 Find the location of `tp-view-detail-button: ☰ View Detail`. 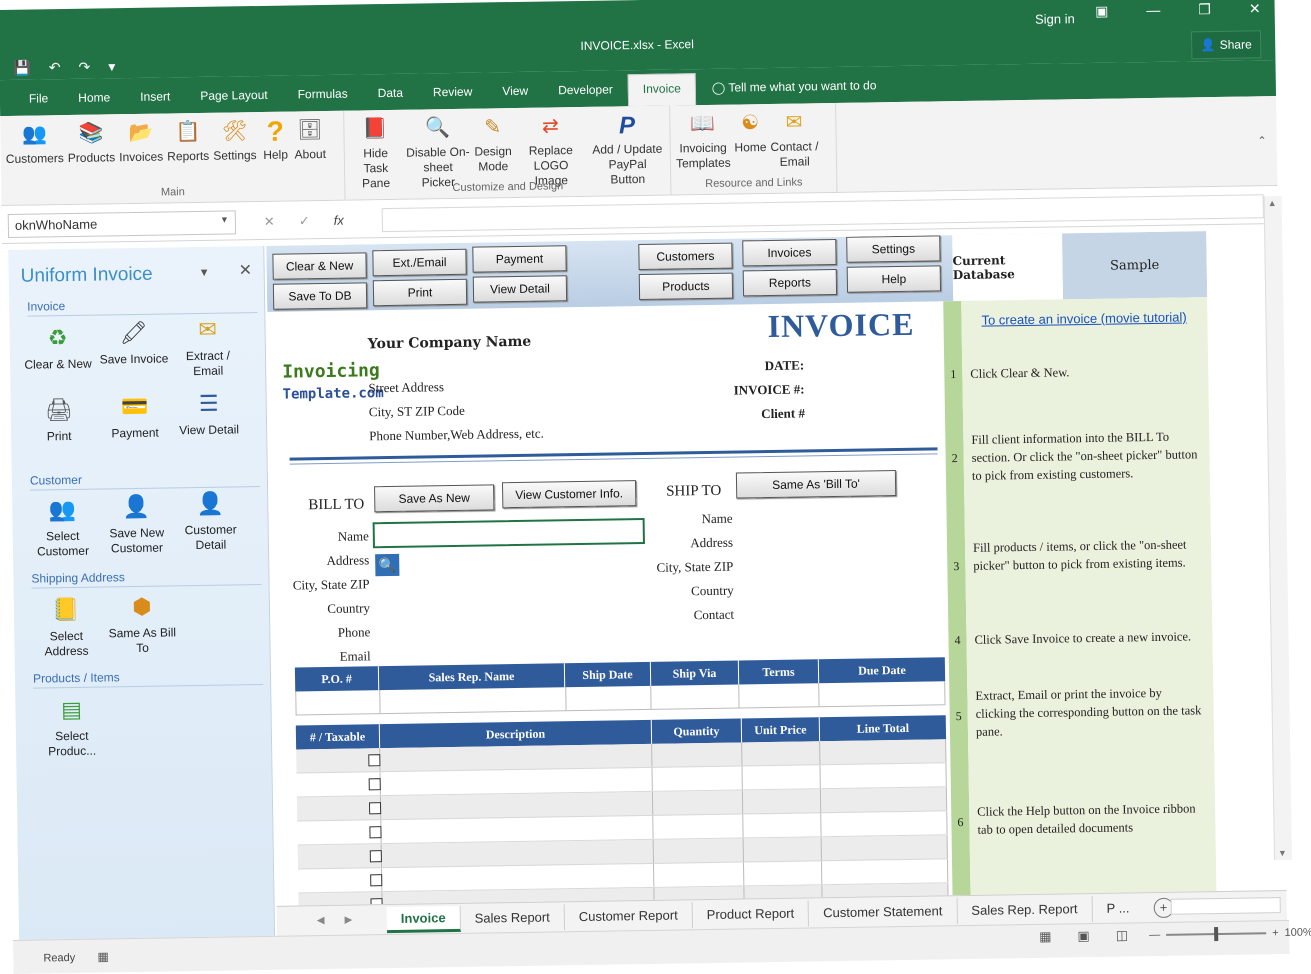

tp-view-detail-button: ☰ View Detail is located at coordinates (208, 412).